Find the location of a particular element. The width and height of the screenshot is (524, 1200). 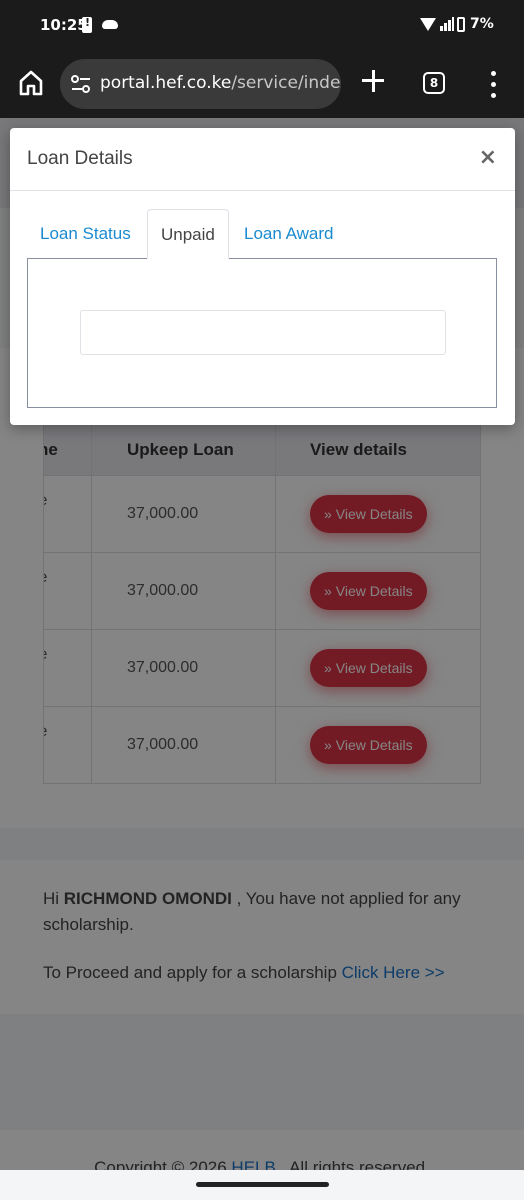

tab-unpaid: Unpaid is located at coordinates (188, 234).